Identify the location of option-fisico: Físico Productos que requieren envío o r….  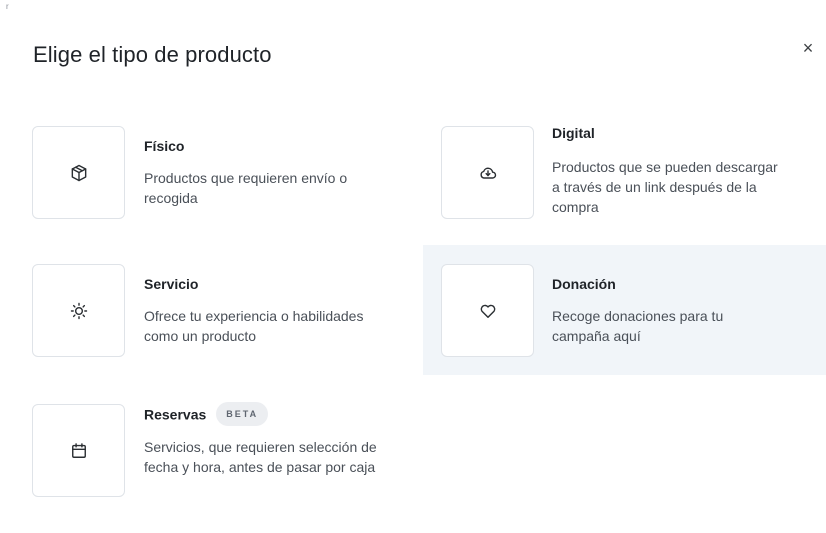
(220, 172).